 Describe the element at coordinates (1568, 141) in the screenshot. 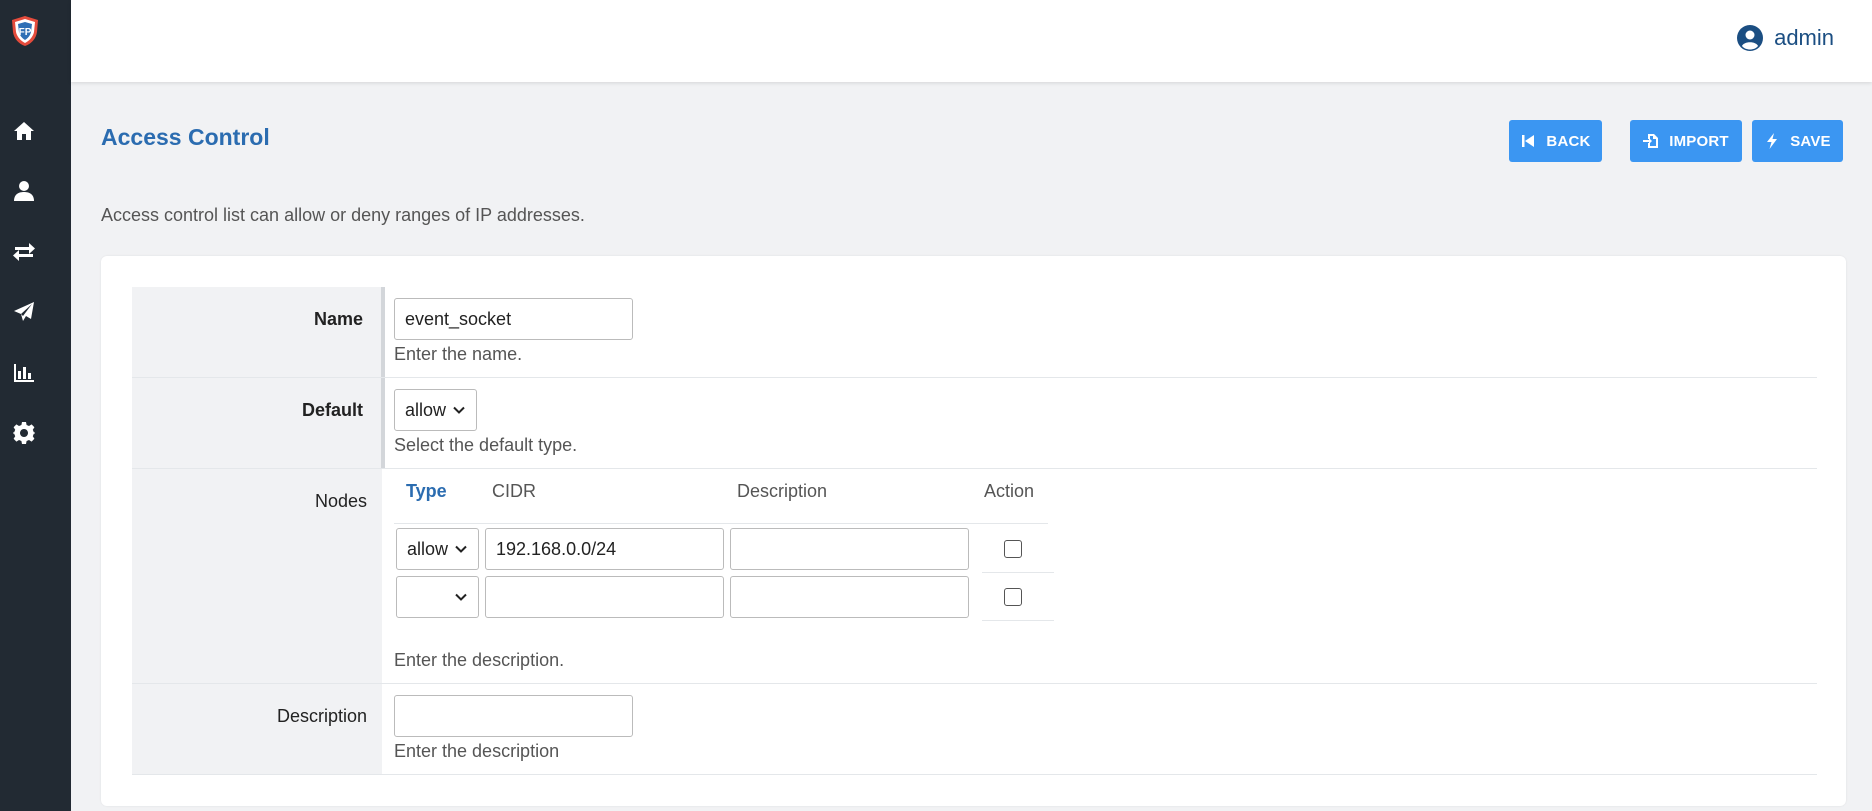

I see `back-button-label: BACK` at that location.